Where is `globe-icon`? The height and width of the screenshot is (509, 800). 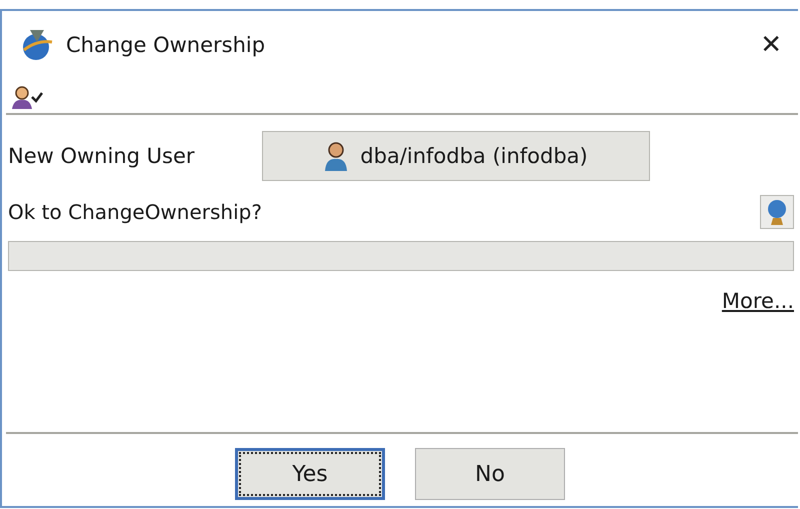
globe-icon is located at coordinates (37, 45).